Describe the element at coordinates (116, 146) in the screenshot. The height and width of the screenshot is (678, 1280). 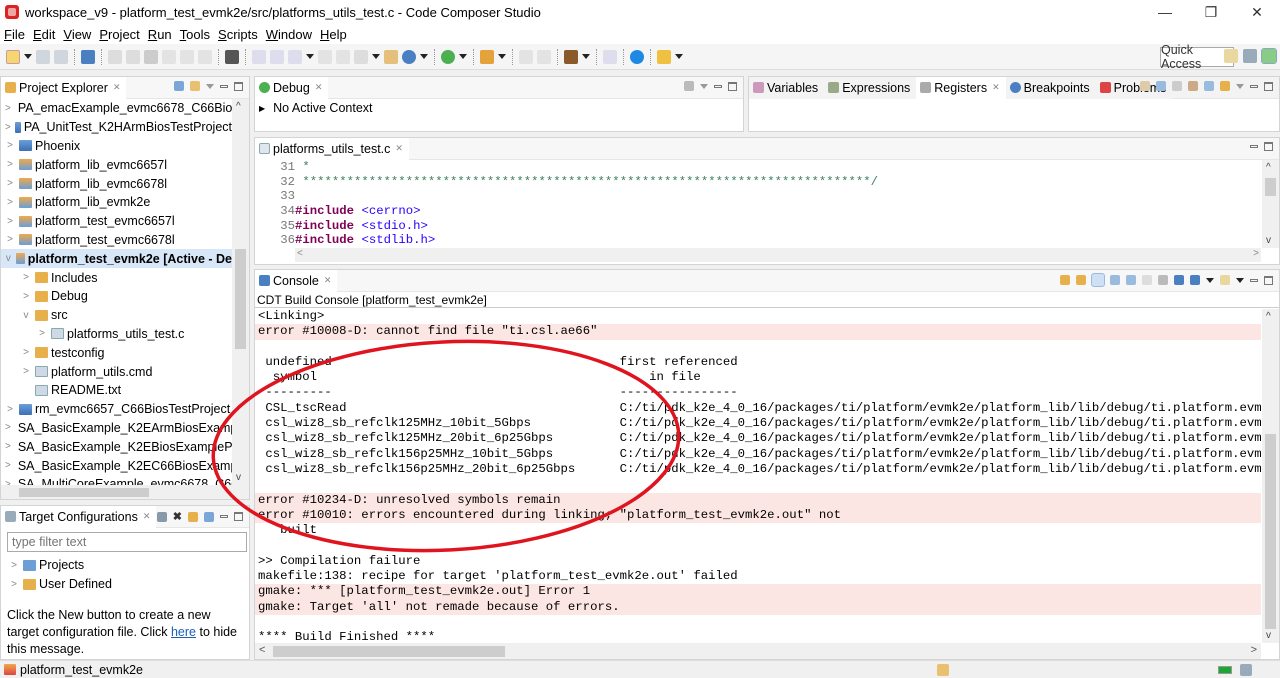
I see `tree-item: > Phoenix` at that location.